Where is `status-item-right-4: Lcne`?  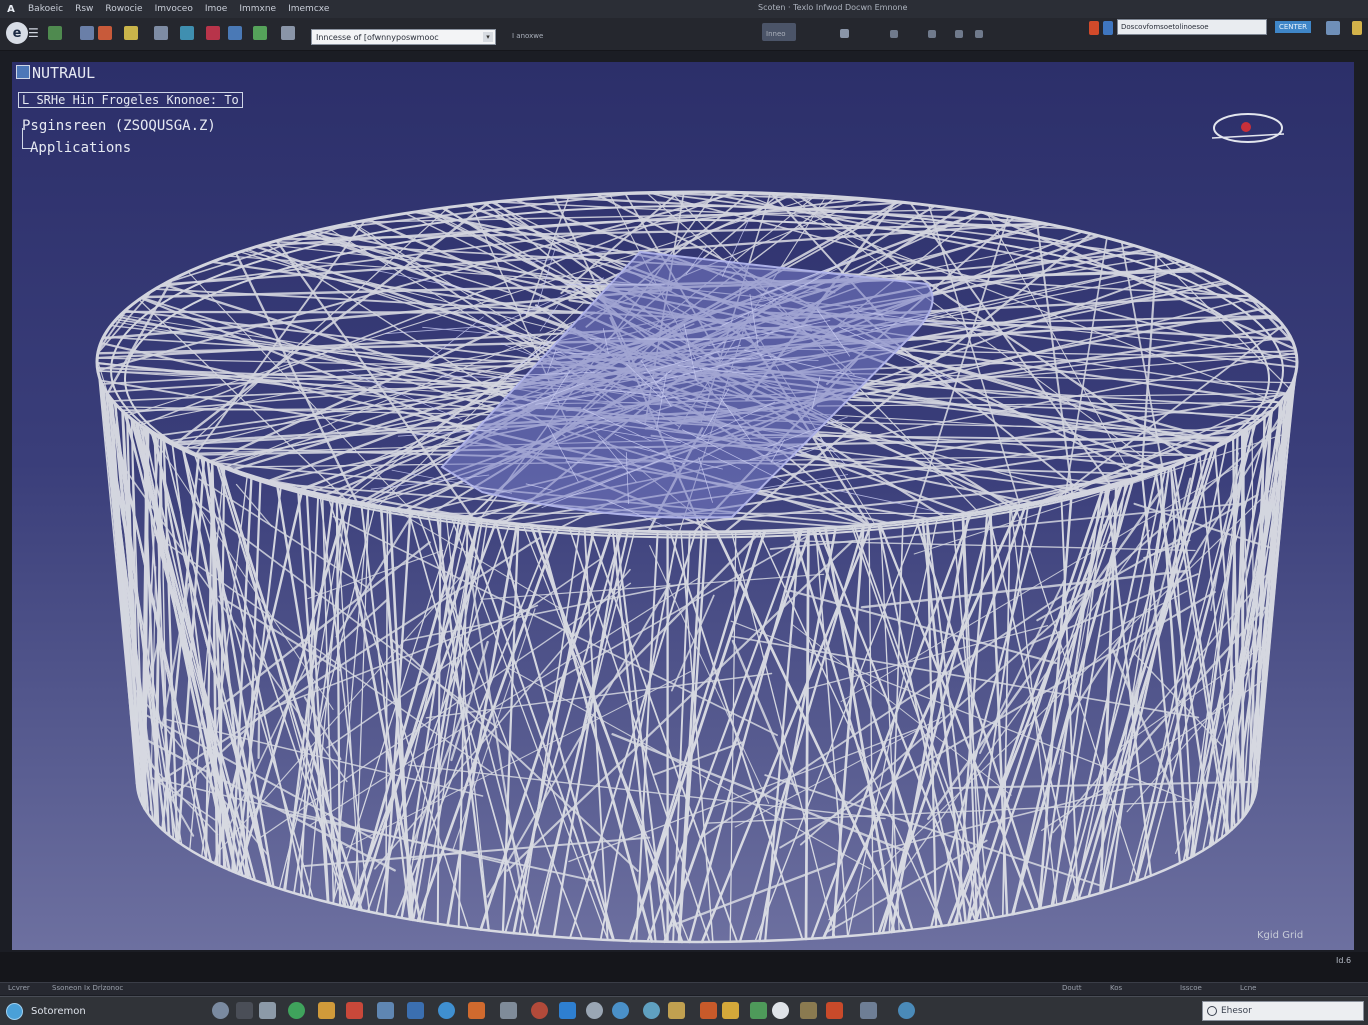 status-item-right-4: Lcne is located at coordinates (1248, 988).